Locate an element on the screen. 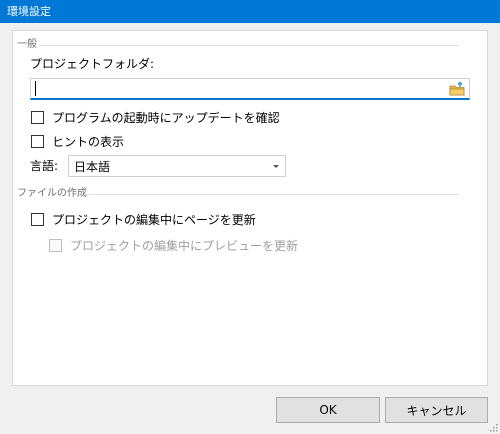  section-file-creation-header: ファイルの作成 is located at coordinates (238, 194).